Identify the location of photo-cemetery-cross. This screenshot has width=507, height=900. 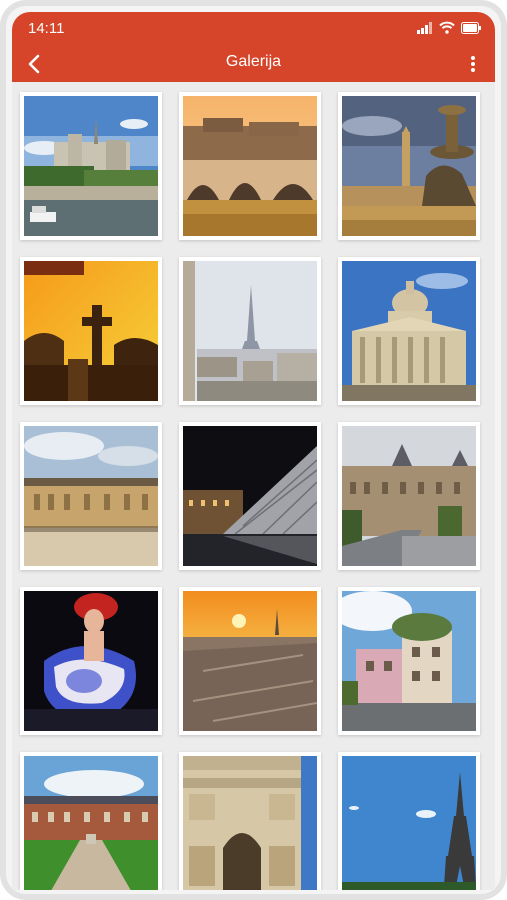
(91, 331).